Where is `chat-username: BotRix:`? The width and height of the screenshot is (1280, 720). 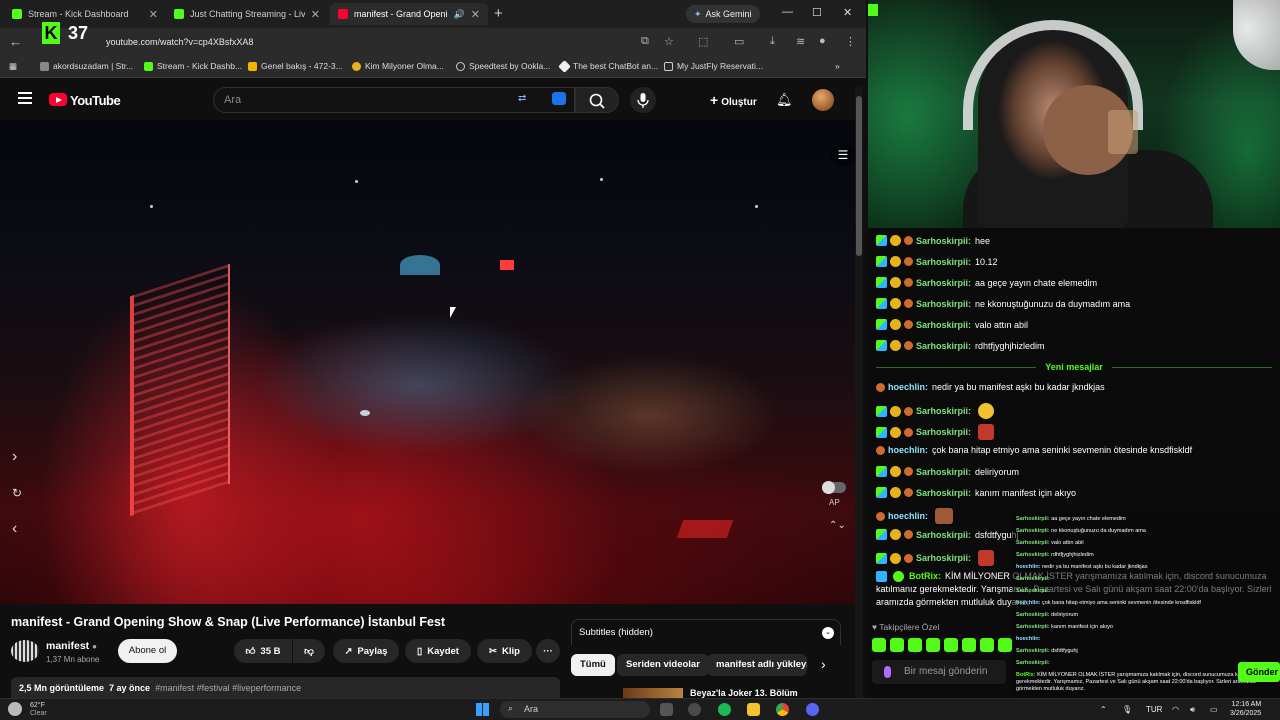 chat-username: BotRix: is located at coordinates (925, 576).